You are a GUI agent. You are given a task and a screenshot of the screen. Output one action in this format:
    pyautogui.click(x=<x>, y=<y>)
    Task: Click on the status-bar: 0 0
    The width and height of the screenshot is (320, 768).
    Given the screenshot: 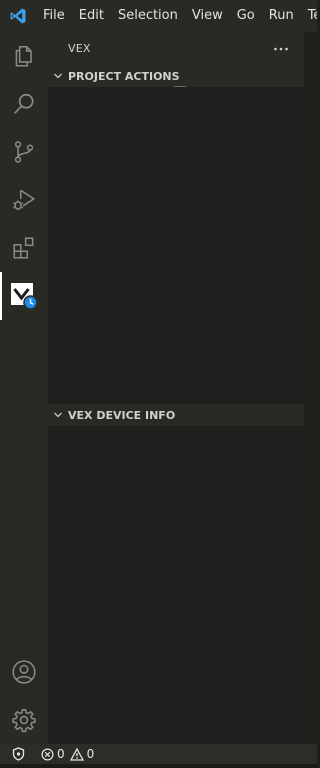 What is the action you would take?
    pyautogui.click(x=158, y=754)
    